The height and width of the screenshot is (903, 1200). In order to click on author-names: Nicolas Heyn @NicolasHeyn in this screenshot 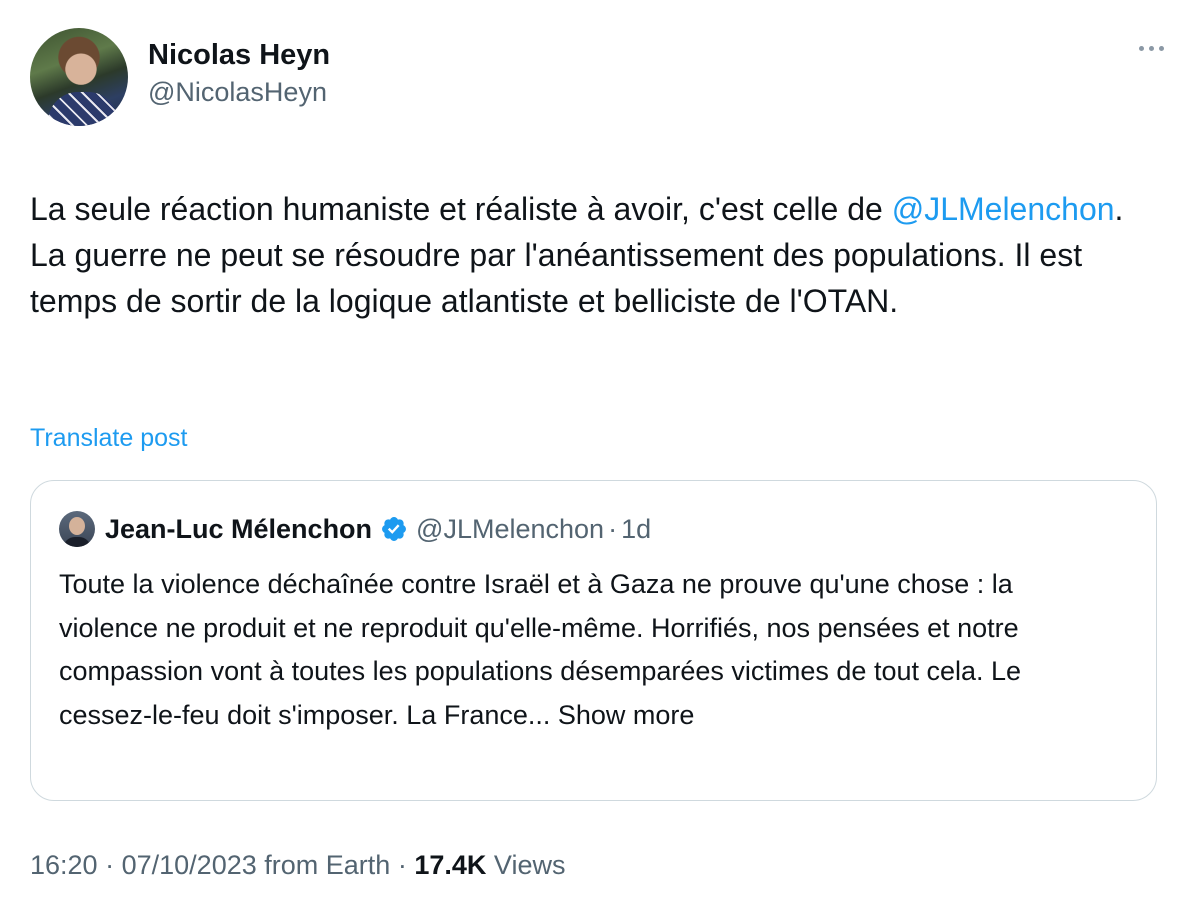, I will do `click(239, 73)`.